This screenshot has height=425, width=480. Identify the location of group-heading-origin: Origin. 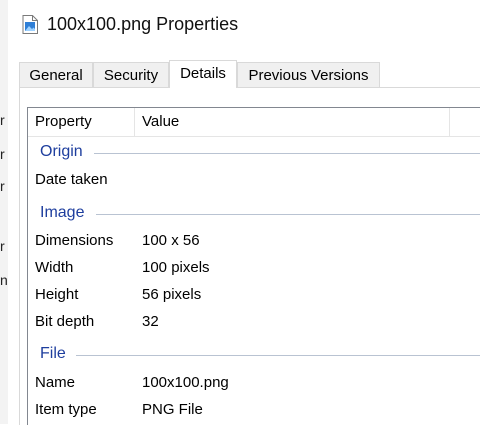
(254, 153).